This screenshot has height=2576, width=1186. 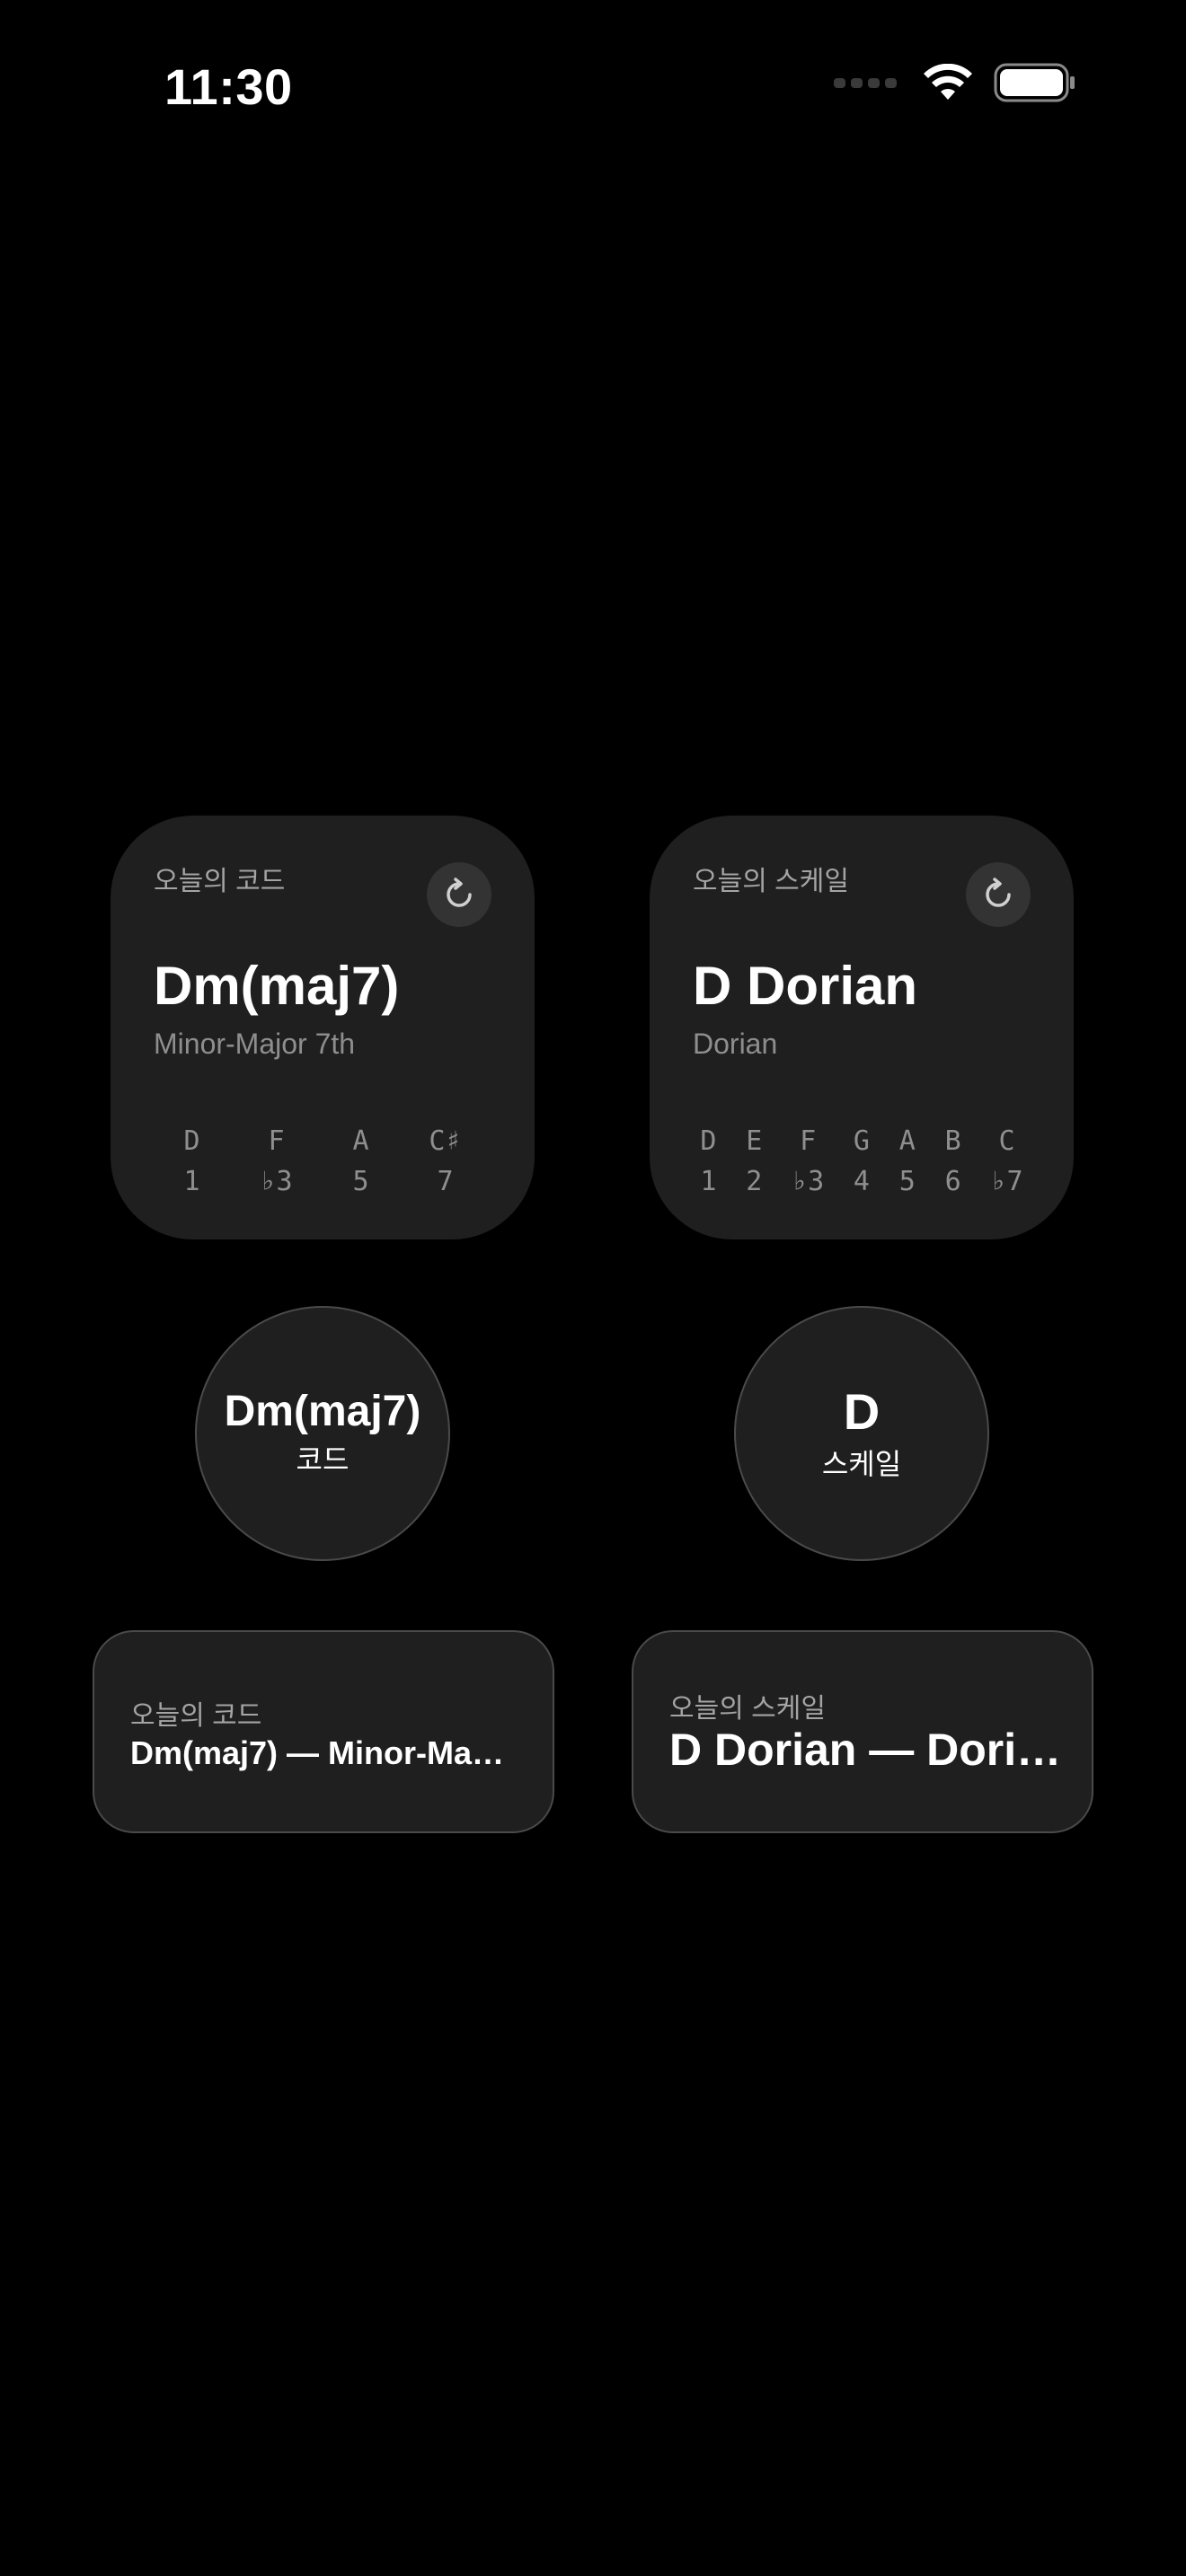 I want to click on chord-tone: D 1, so click(x=191, y=1161).